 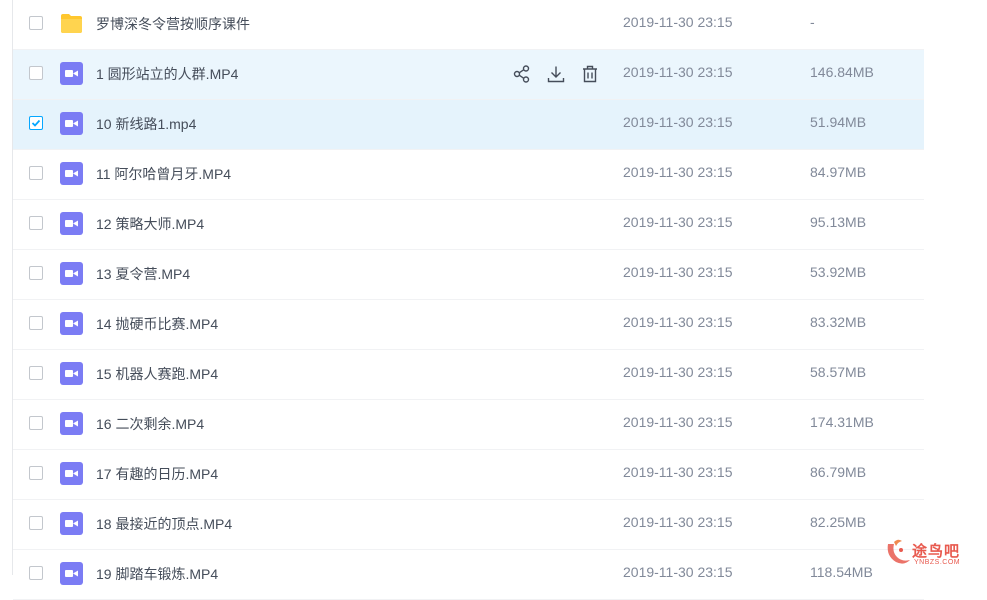 What do you see at coordinates (143, 274) in the screenshot?
I see `file-name: 13 夏令营.MP4` at bounding box center [143, 274].